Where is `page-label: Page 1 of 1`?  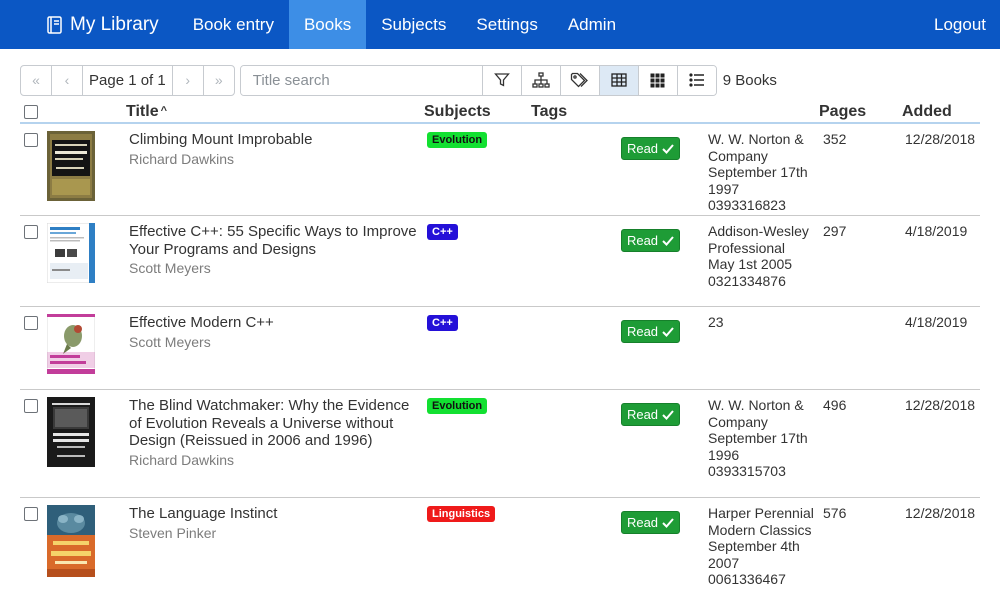
page-label: Page 1 of 1 is located at coordinates (127, 80).